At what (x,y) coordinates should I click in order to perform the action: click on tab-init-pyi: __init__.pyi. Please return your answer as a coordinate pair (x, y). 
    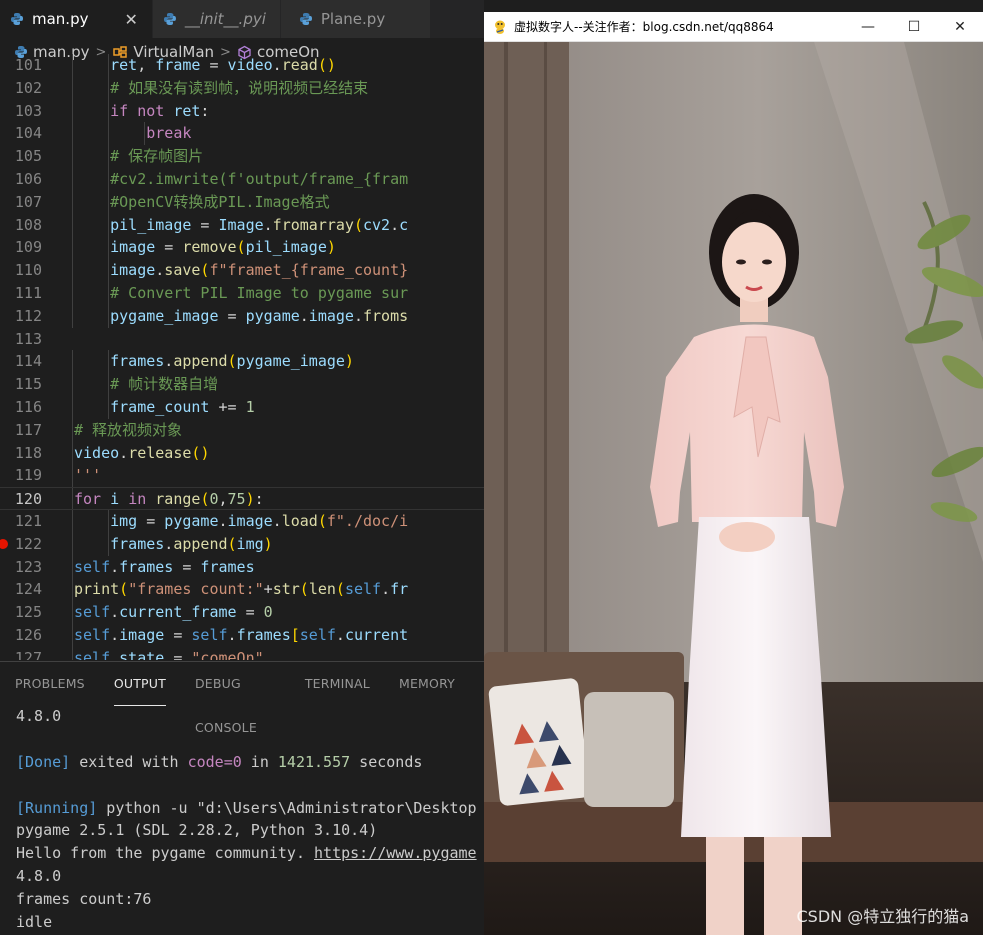
    Looking at the image, I should click on (216, 19).